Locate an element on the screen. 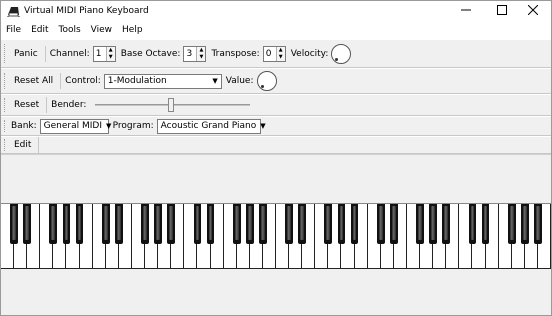  bank-select: General MIDI ▼ is located at coordinates (75, 126).